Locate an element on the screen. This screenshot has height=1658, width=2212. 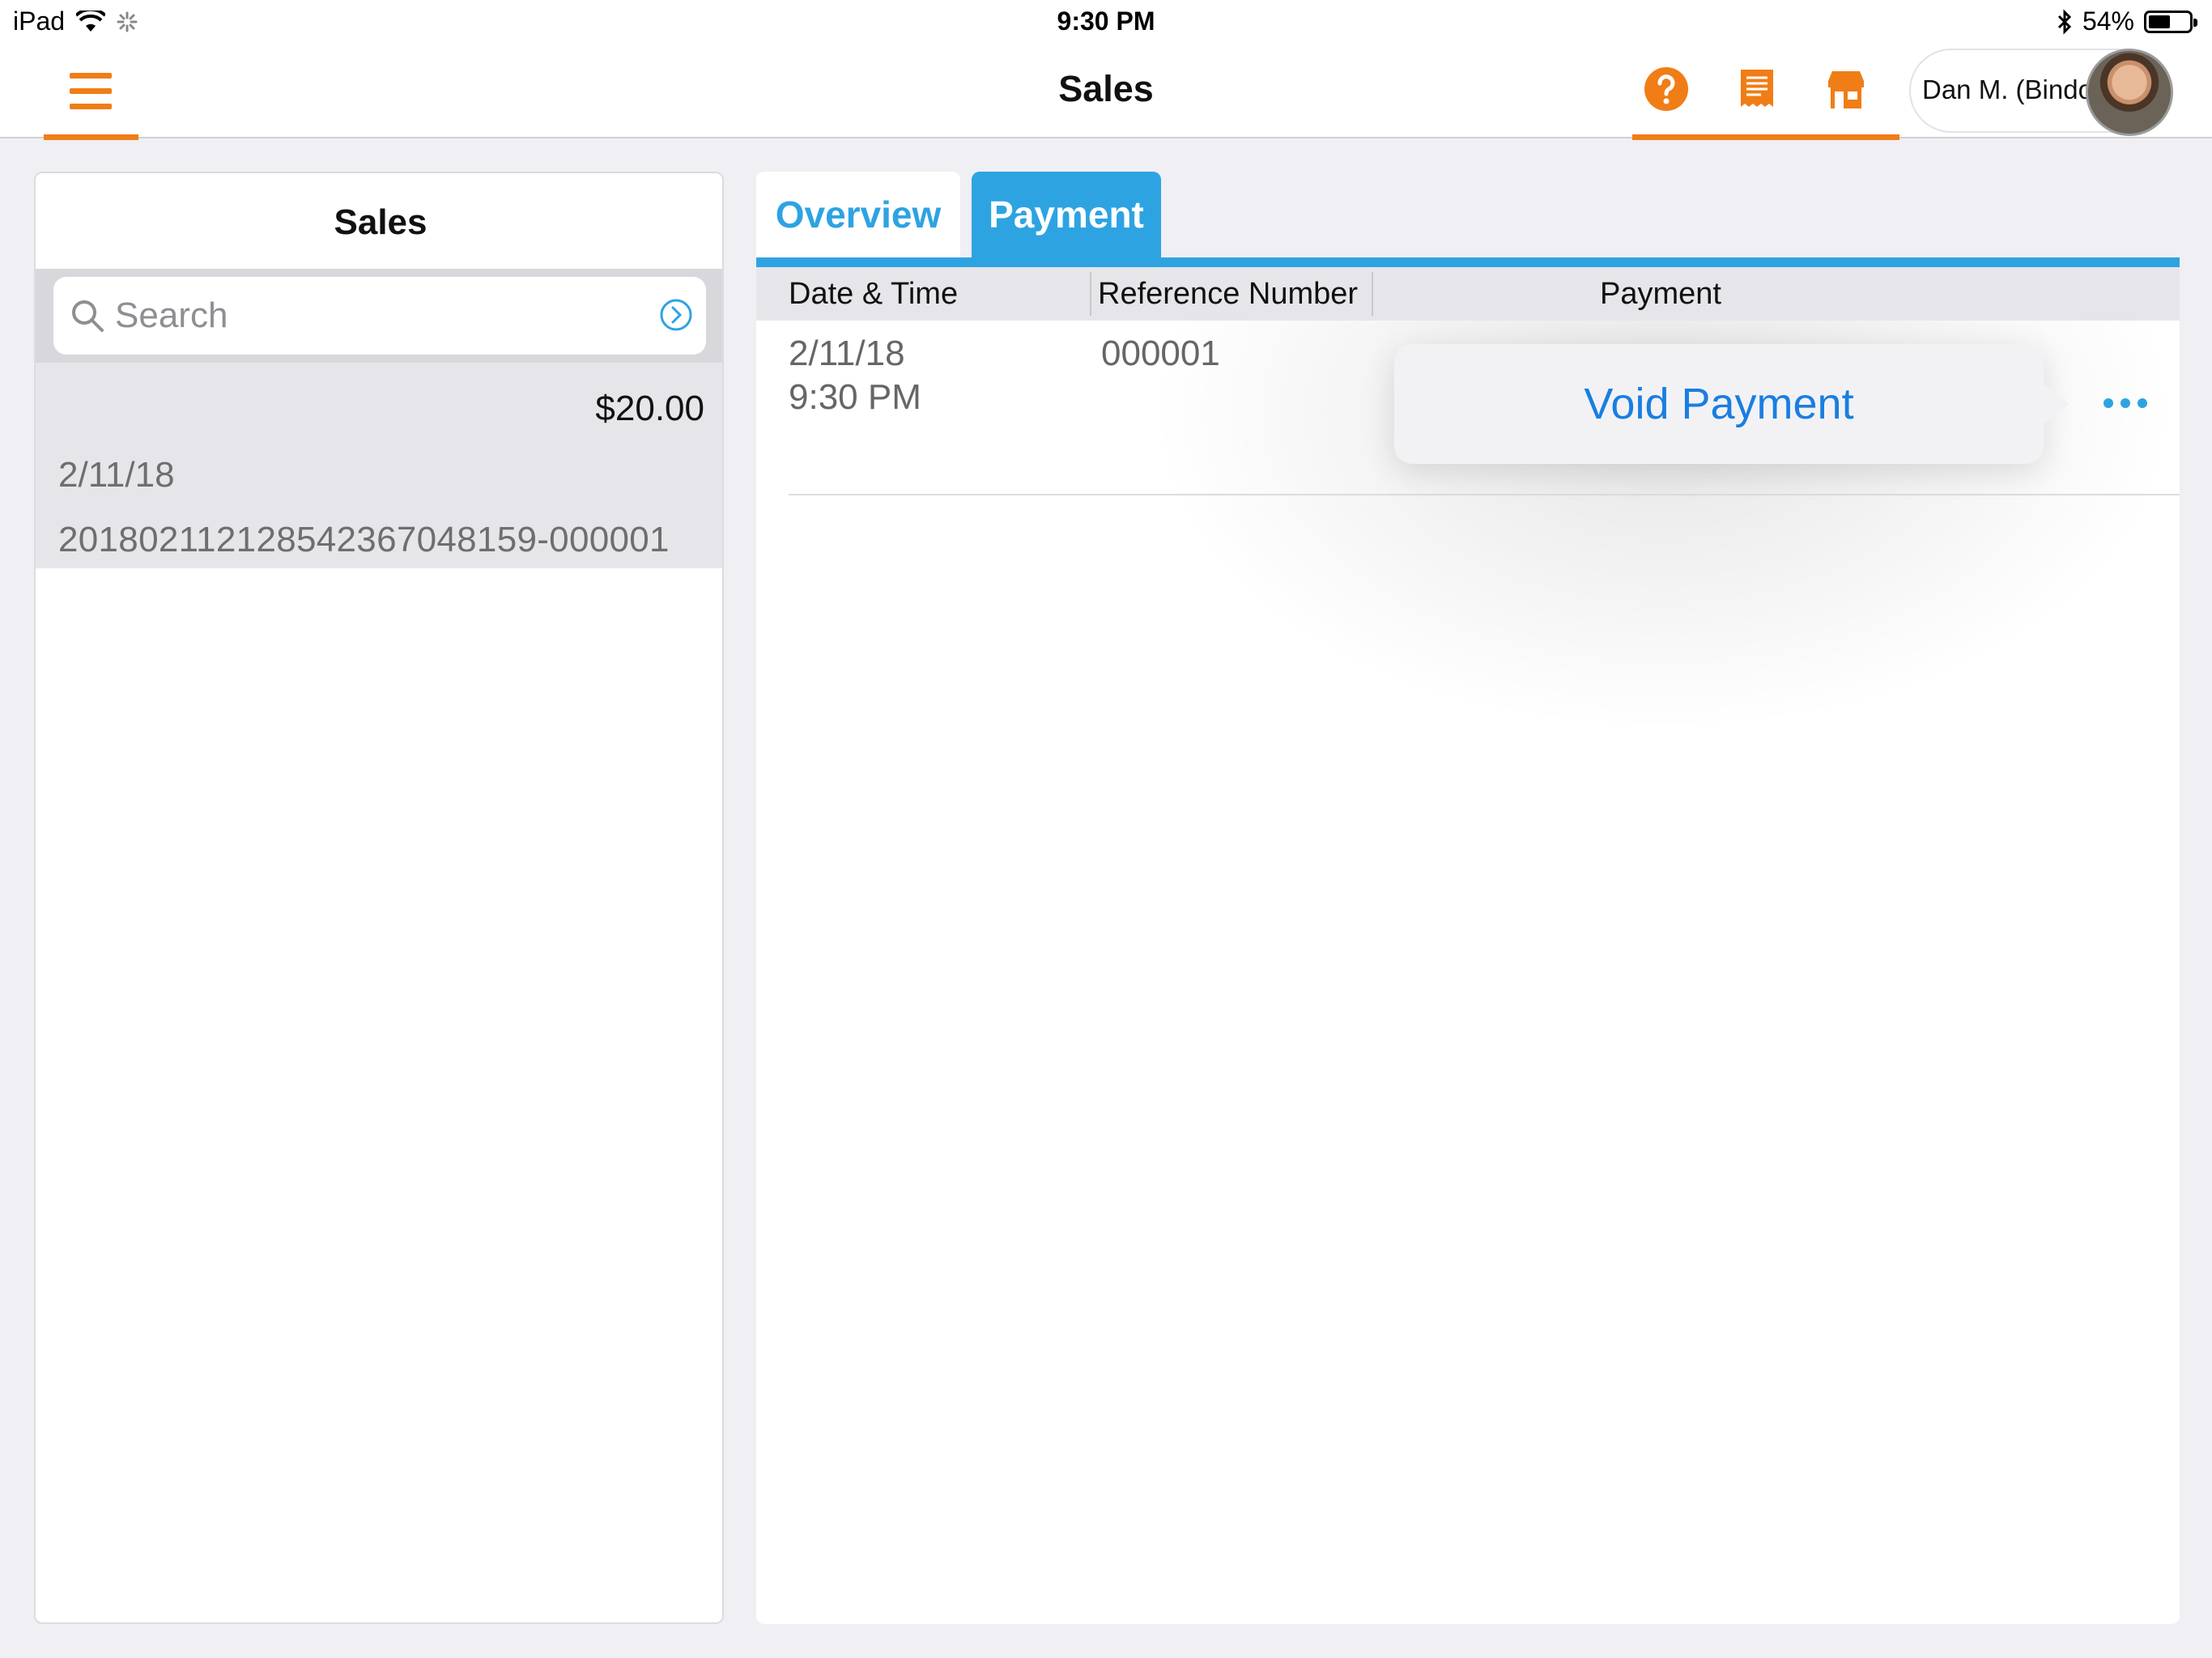
row-reference: 000001 is located at coordinates (1161, 353).